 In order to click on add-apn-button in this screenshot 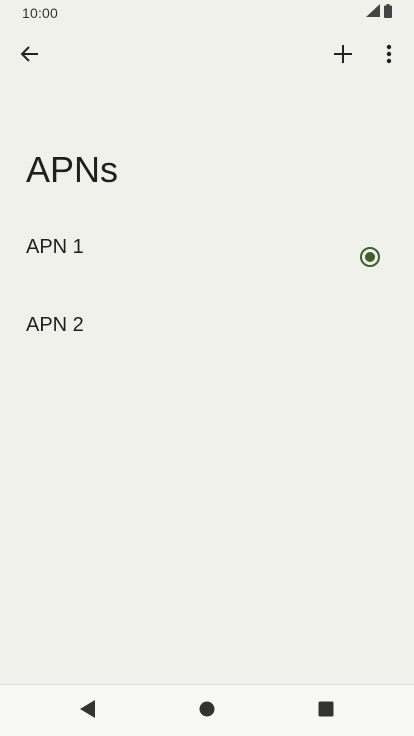, I will do `click(343, 56)`.